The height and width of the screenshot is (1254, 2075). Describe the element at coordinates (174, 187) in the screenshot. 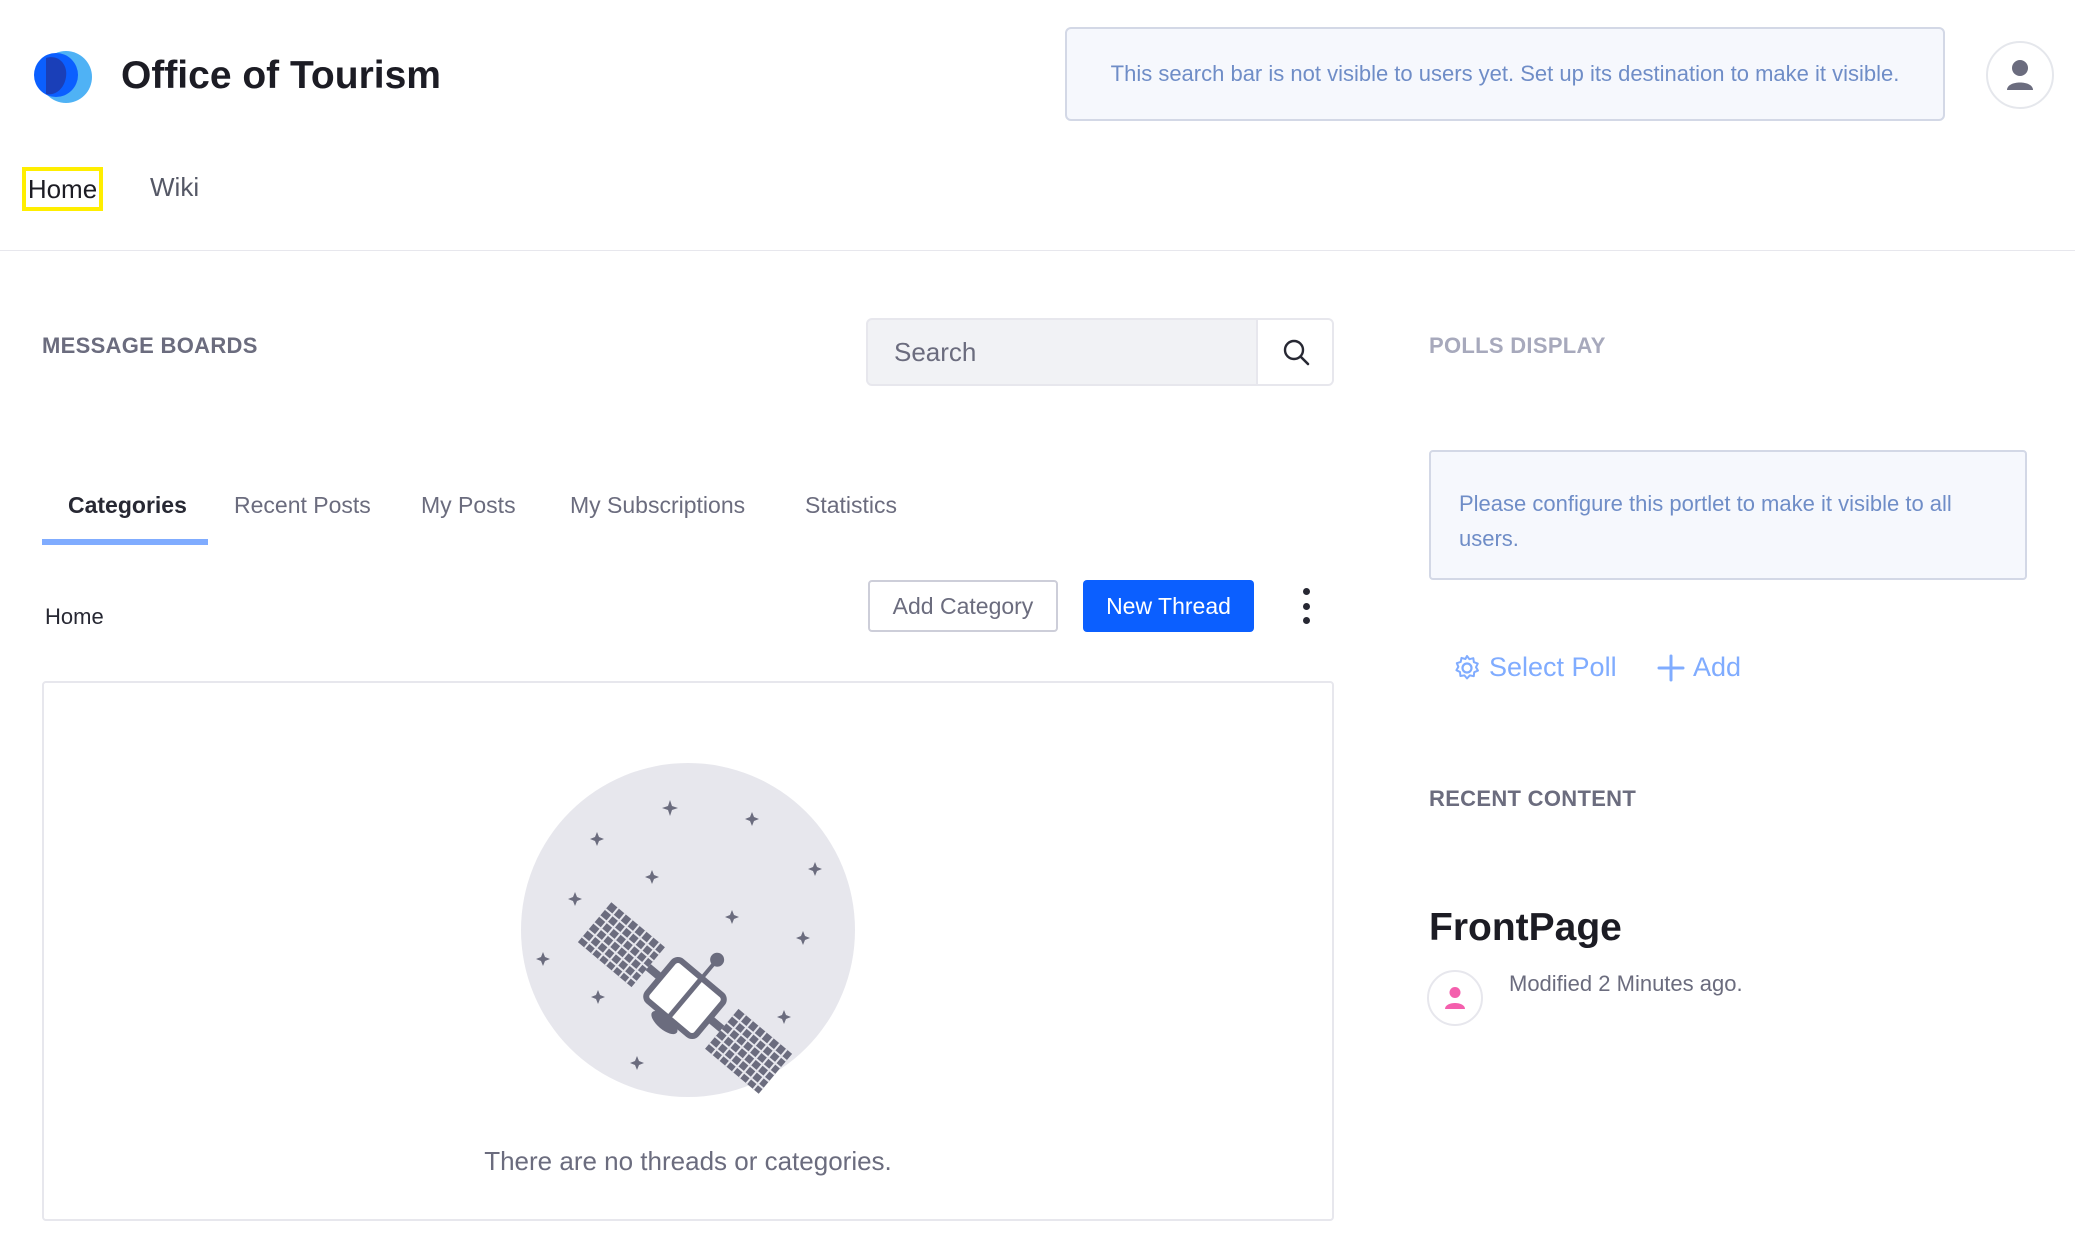

I see `nav-item-wiki: Wiki` at that location.